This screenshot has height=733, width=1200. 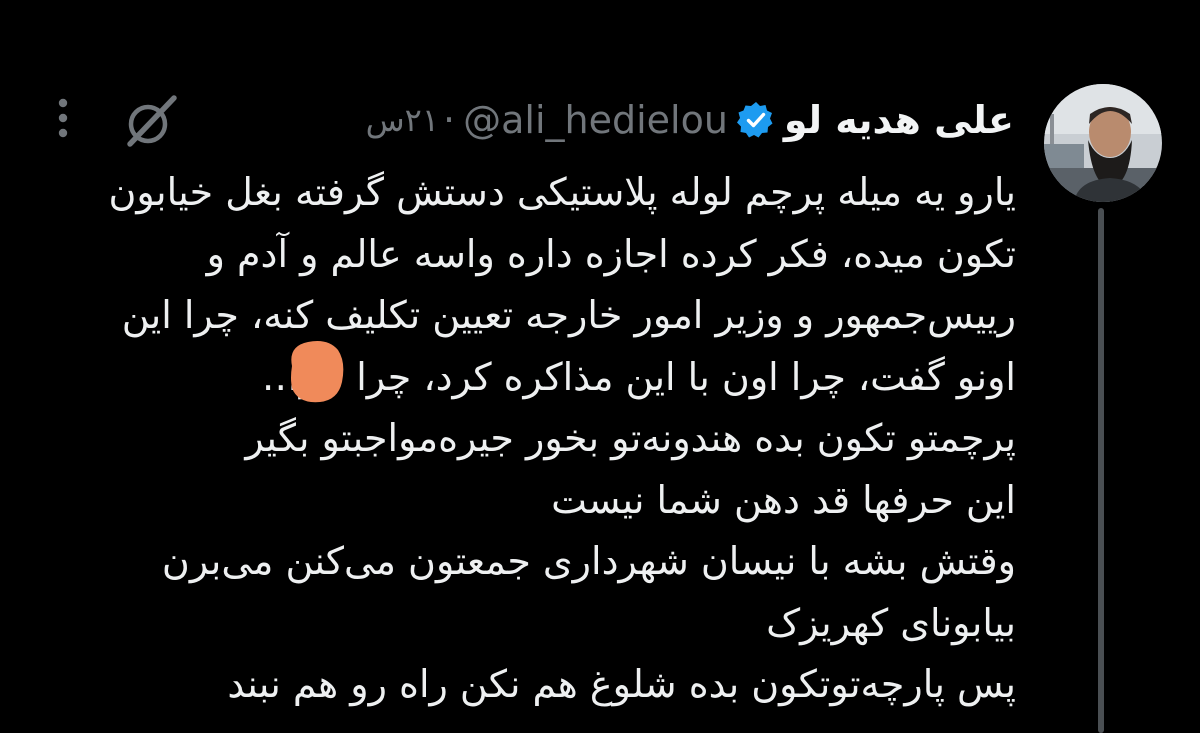 What do you see at coordinates (1101, 470) in the screenshot?
I see `thread-connector-line` at bounding box center [1101, 470].